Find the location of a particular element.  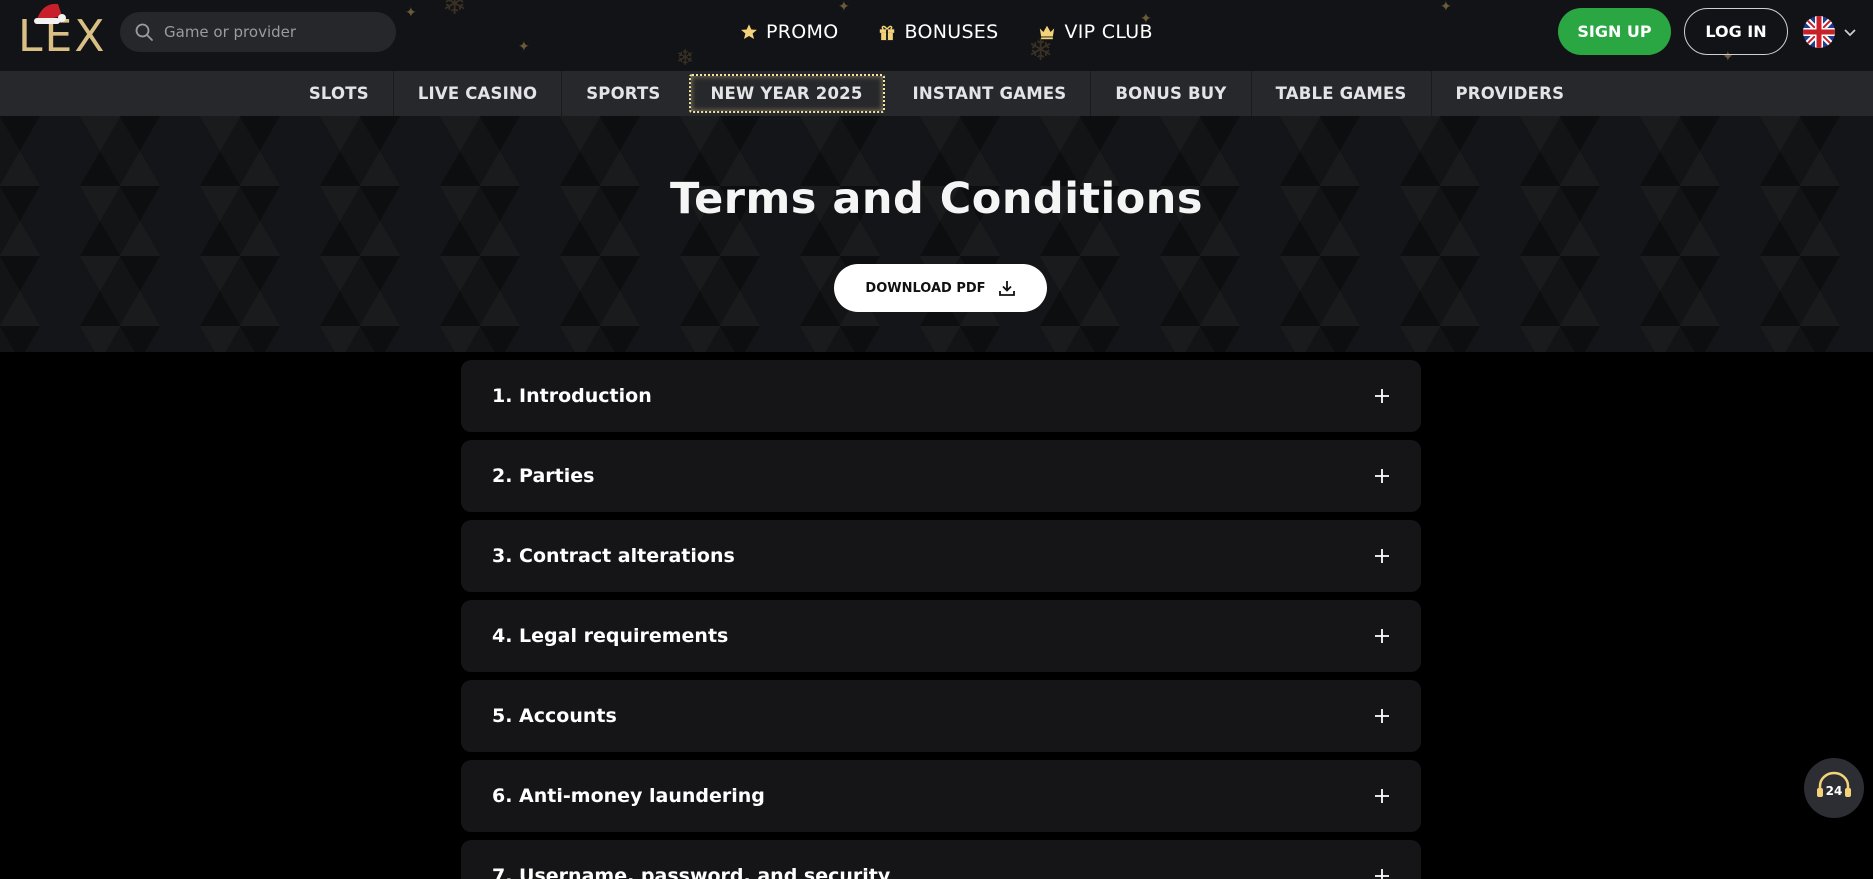

accordion-item: 3. Contract alterations is located at coordinates (941, 556).